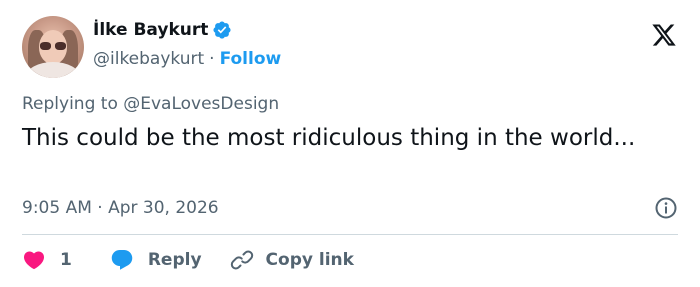  What do you see at coordinates (122, 260) in the screenshot?
I see `reply-bubble-icon` at bounding box center [122, 260].